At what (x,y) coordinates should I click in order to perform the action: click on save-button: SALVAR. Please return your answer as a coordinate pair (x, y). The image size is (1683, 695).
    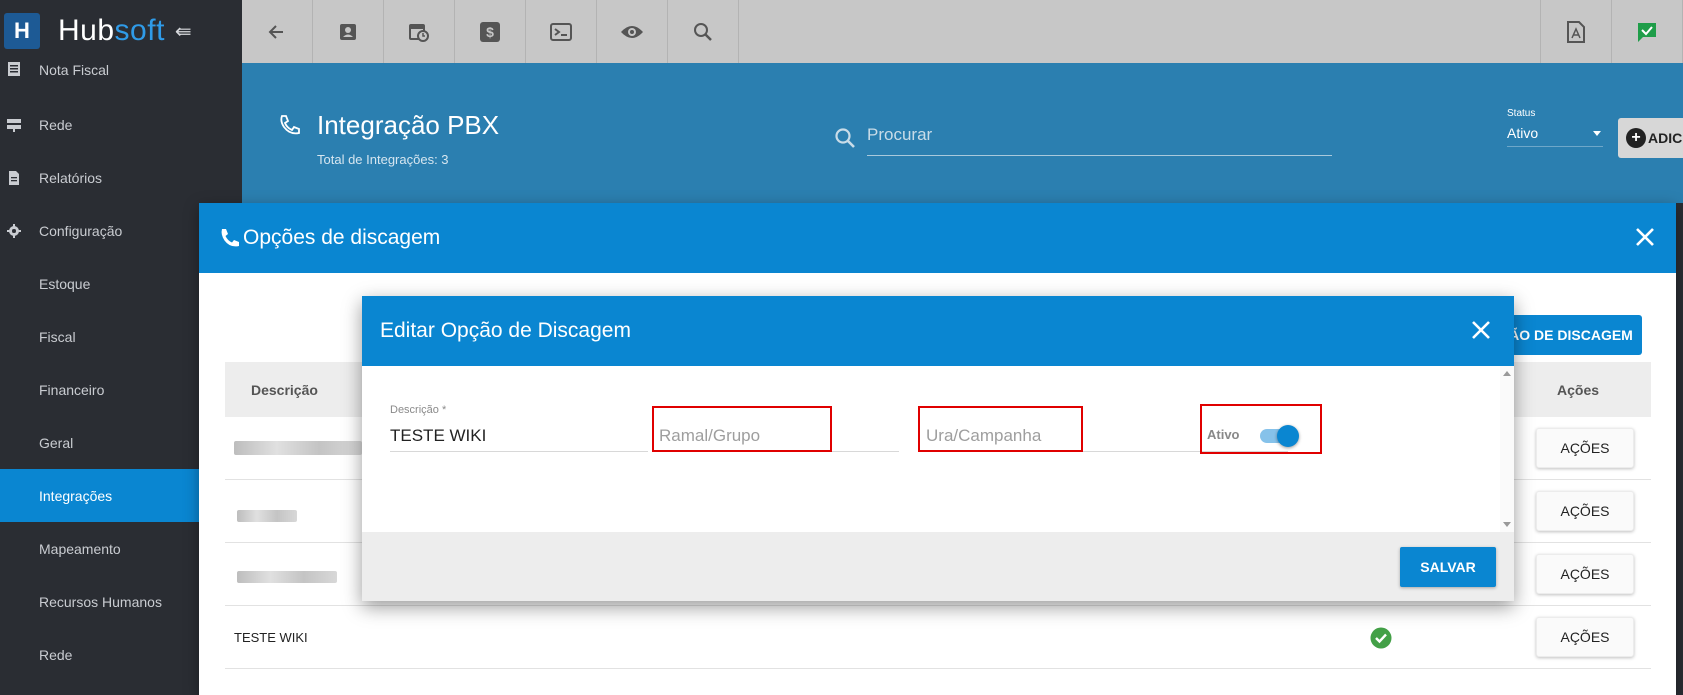
    Looking at the image, I should click on (1448, 567).